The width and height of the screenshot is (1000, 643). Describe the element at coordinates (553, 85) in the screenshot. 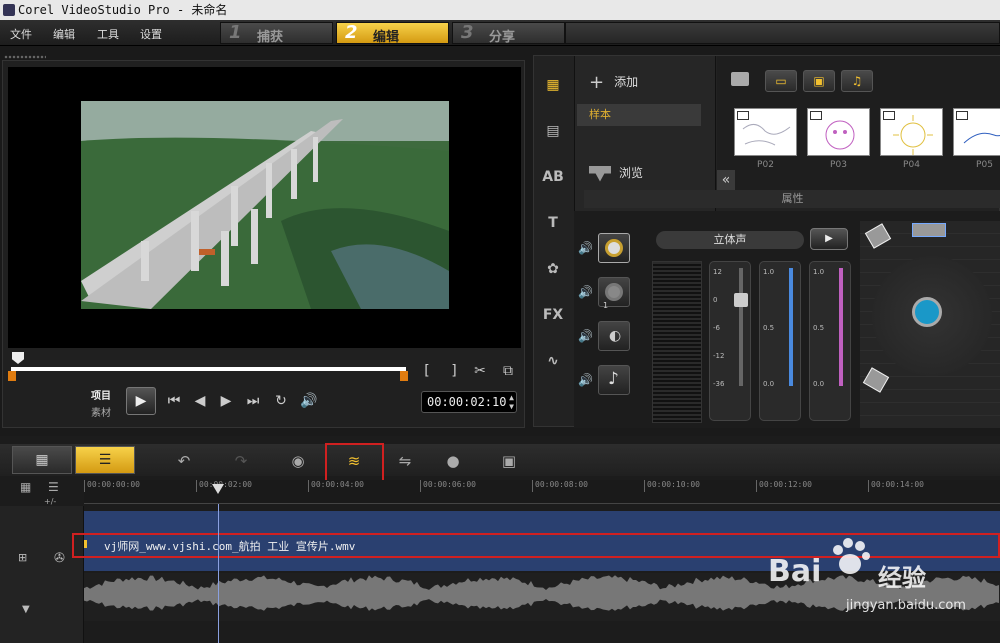

I see `media-icon: ▦` at that location.